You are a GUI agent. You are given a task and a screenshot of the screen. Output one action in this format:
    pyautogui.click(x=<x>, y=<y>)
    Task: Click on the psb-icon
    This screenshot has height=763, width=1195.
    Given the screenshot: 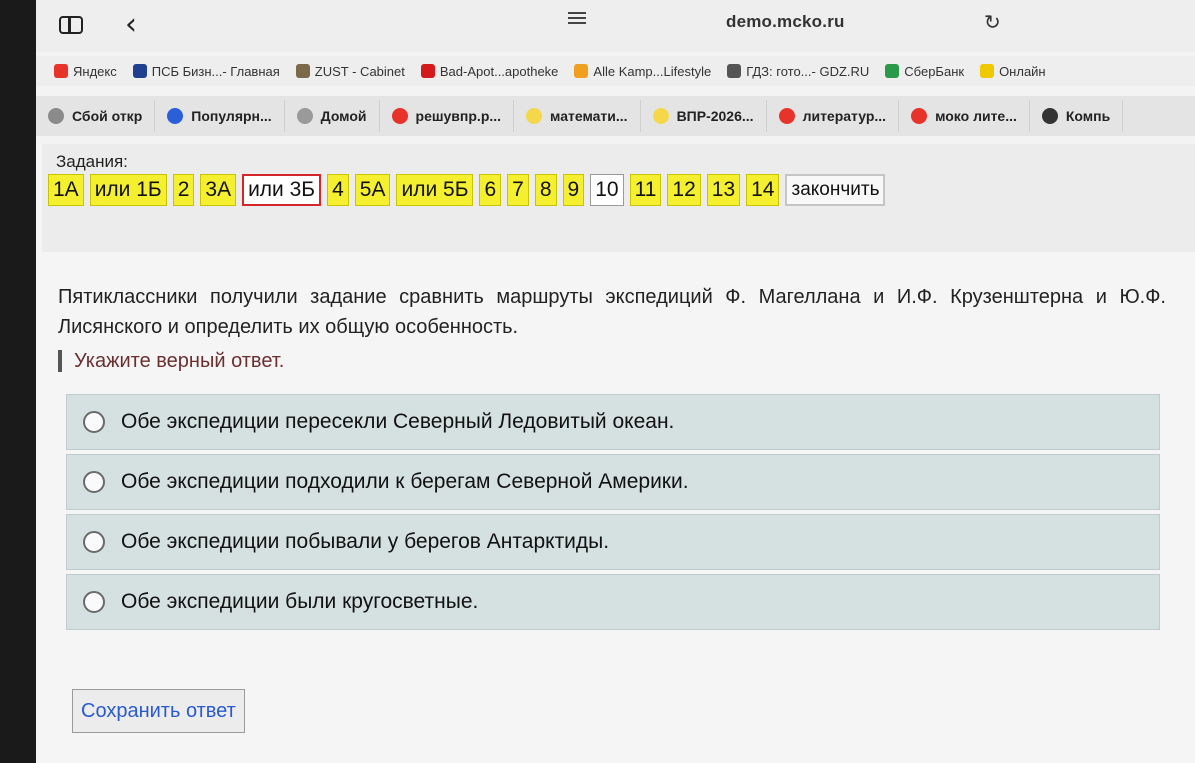 What is the action you would take?
    pyautogui.click(x=139, y=71)
    